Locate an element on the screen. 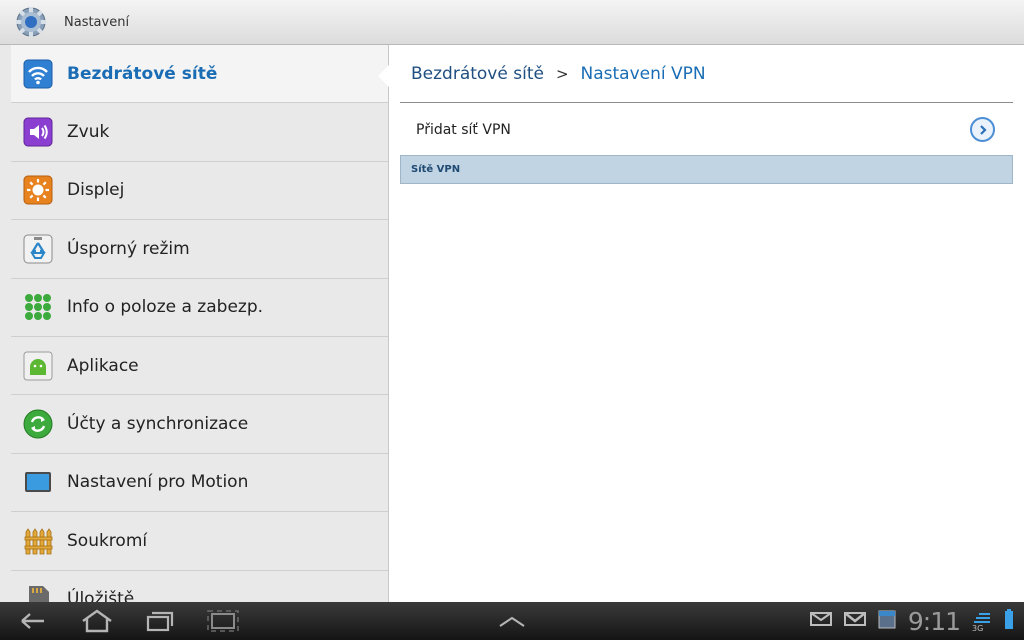 The width and height of the screenshot is (1024, 640). sidebar-item-label: Bezdrátové sítě is located at coordinates (142, 73).